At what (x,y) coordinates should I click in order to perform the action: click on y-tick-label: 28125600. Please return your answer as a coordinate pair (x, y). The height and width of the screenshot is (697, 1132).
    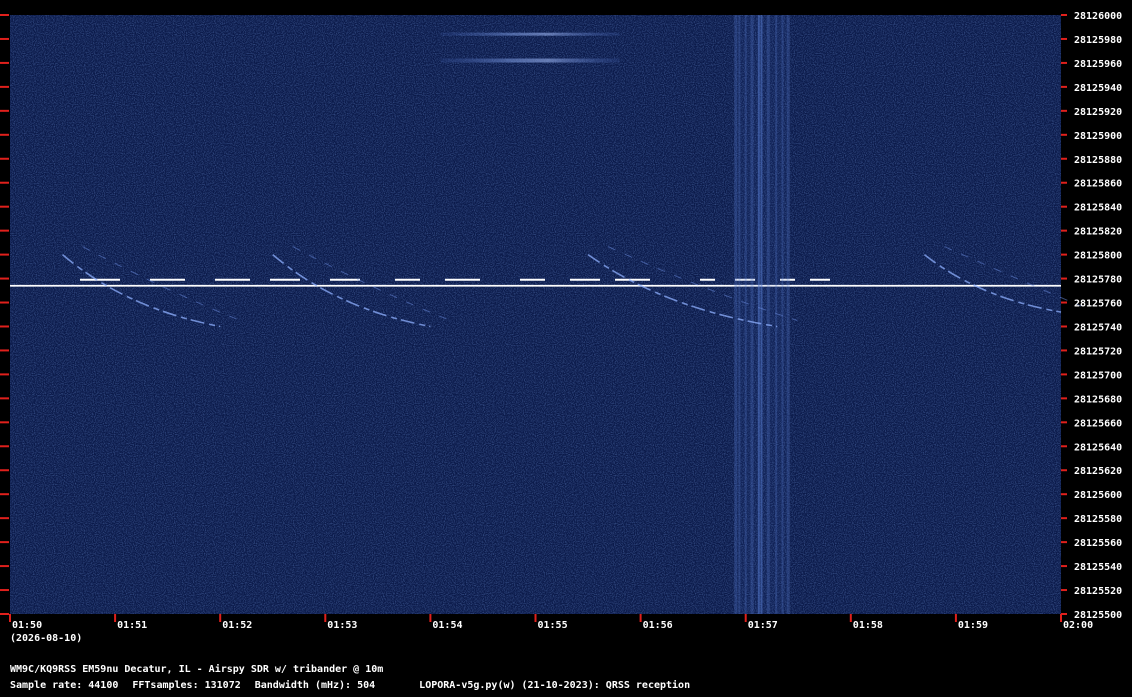
    Looking at the image, I should click on (1098, 495).